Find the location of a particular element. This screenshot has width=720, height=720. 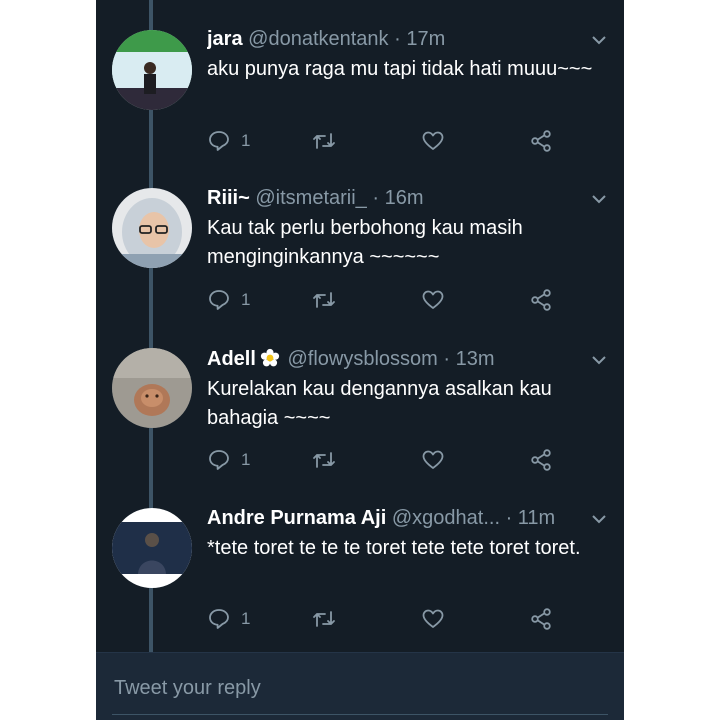

timestamp: · 16m is located at coordinates (398, 198).